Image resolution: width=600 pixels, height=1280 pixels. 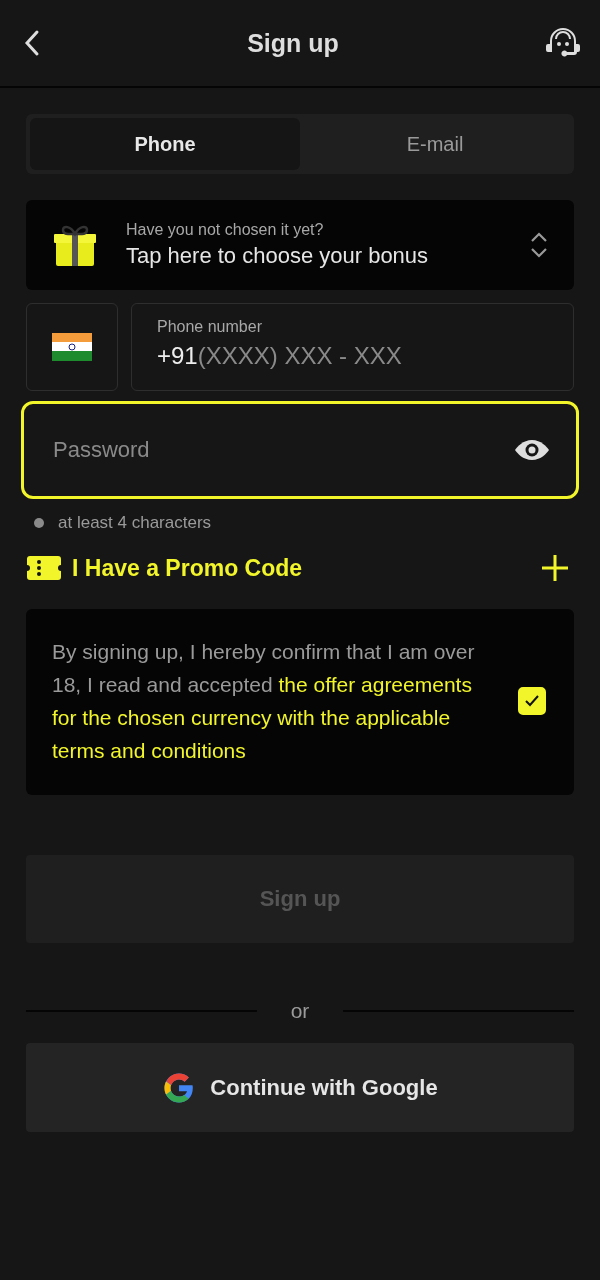 I want to click on promo-code-toggle: I Have a Promo Code, so click(x=164, y=568).